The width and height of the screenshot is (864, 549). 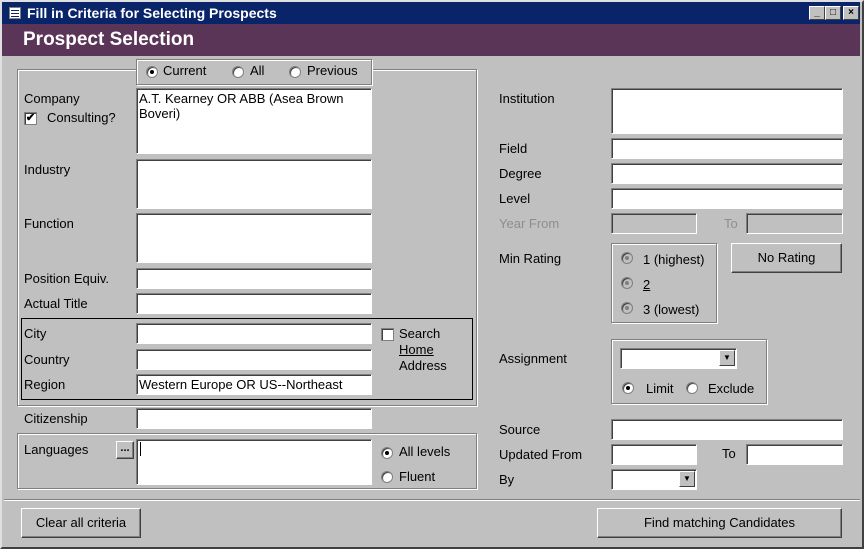 I want to click on search-home-label-1: Search, so click(x=420, y=333).